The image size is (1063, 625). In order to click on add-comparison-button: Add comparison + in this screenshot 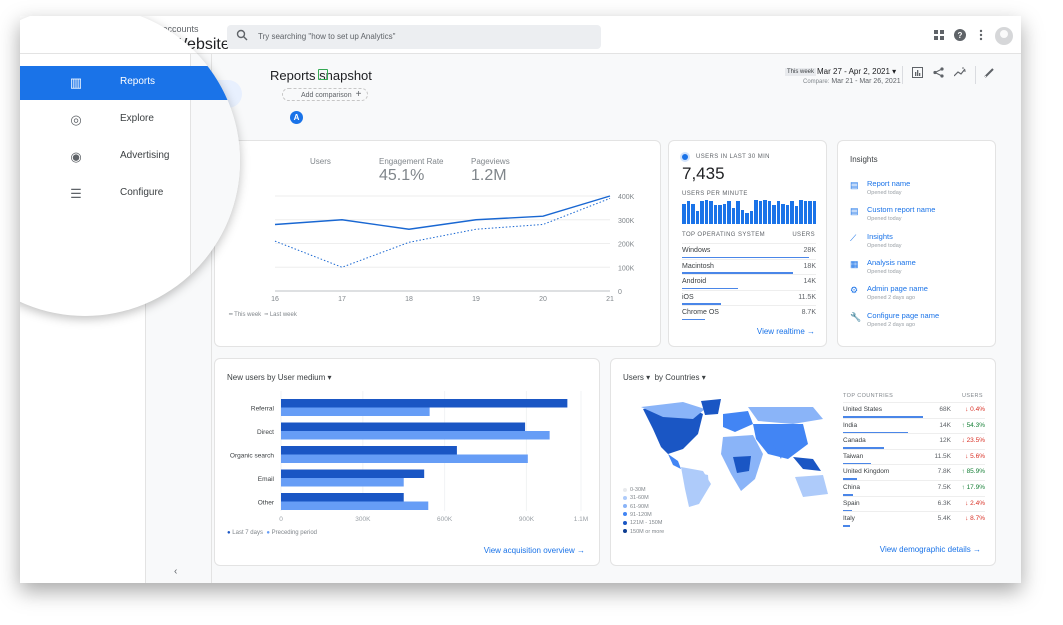, I will do `click(325, 94)`.